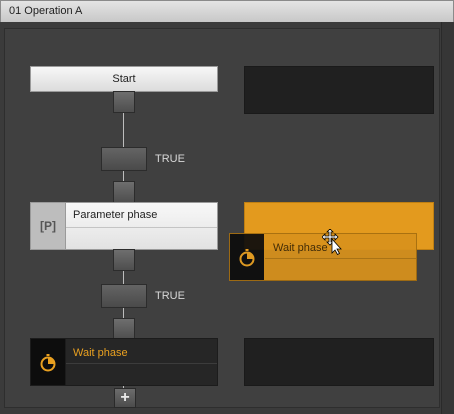 Image resolution: width=454 pixels, height=414 pixels. What do you see at coordinates (46, 11) in the screenshot?
I see `window-title: 01 Operation A` at bounding box center [46, 11].